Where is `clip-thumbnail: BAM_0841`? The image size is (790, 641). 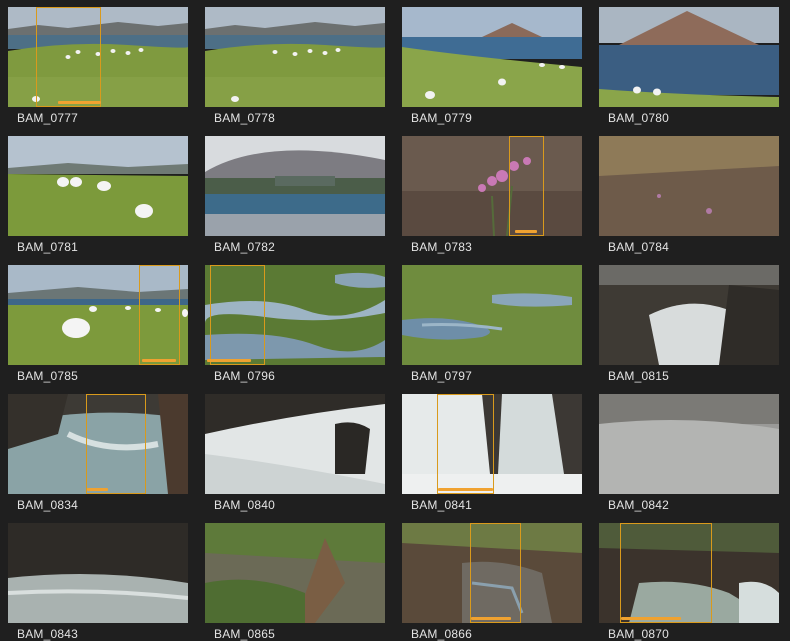
clip-thumbnail: BAM_0841 is located at coordinates (492, 453).